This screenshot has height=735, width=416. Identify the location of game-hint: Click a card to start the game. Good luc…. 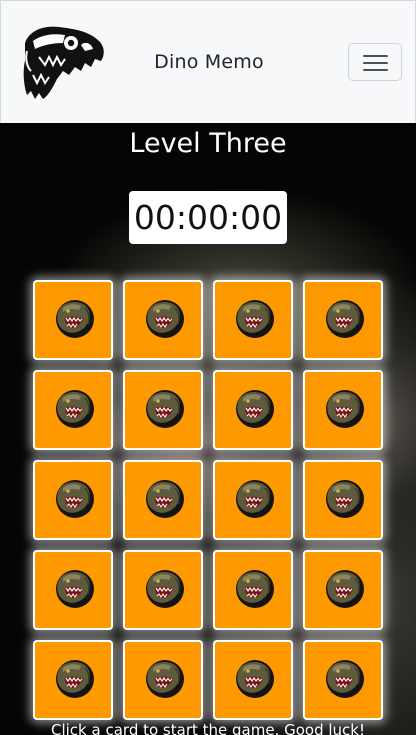
(208, 728).